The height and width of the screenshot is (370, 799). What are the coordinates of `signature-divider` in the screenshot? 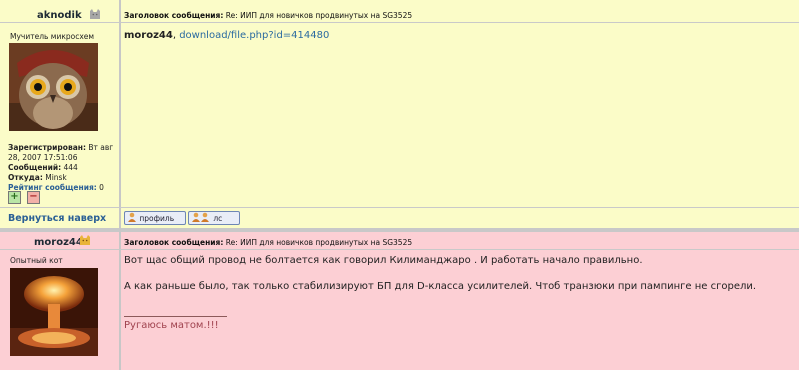 It's located at (175, 316).